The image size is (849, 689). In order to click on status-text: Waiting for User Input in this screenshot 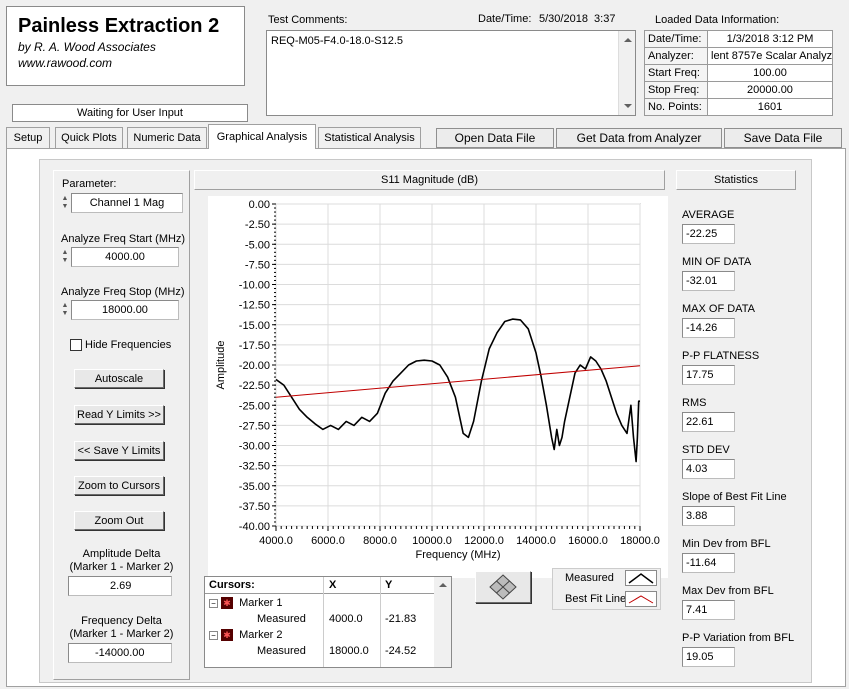, I will do `click(130, 113)`.